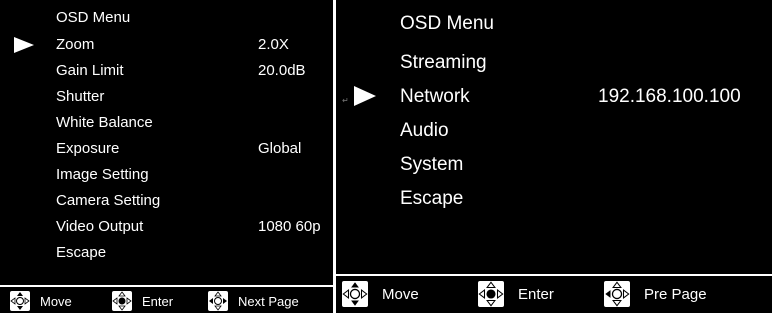  What do you see at coordinates (675, 294) in the screenshot?
I see `footer-hint-label: Pre Page` at bounding box center [675, 294].